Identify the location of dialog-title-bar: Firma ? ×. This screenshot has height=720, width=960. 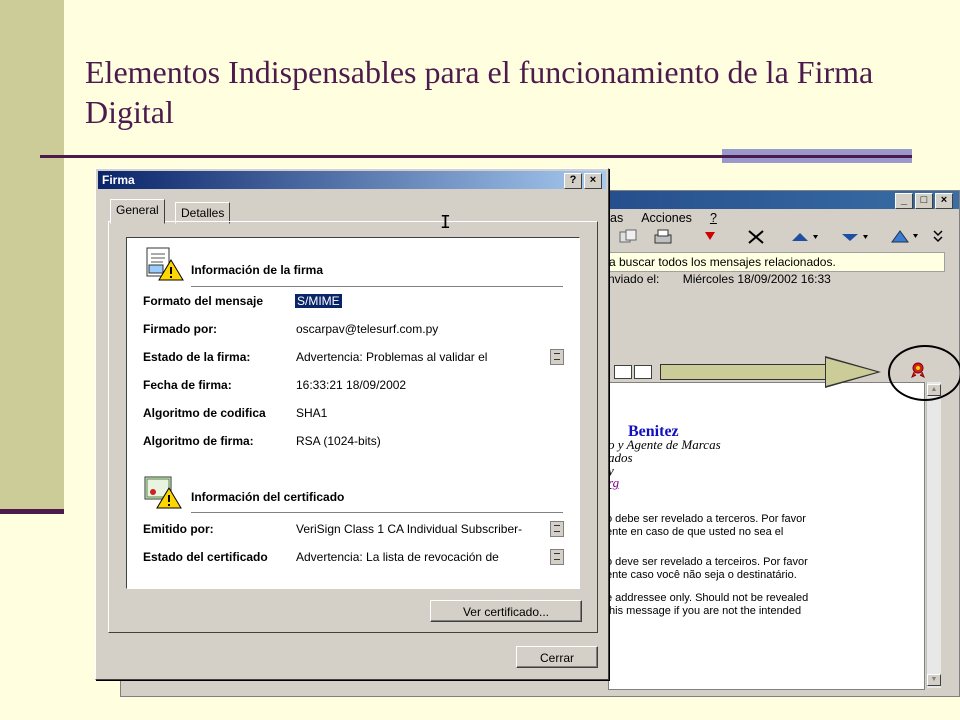
(352, 180).